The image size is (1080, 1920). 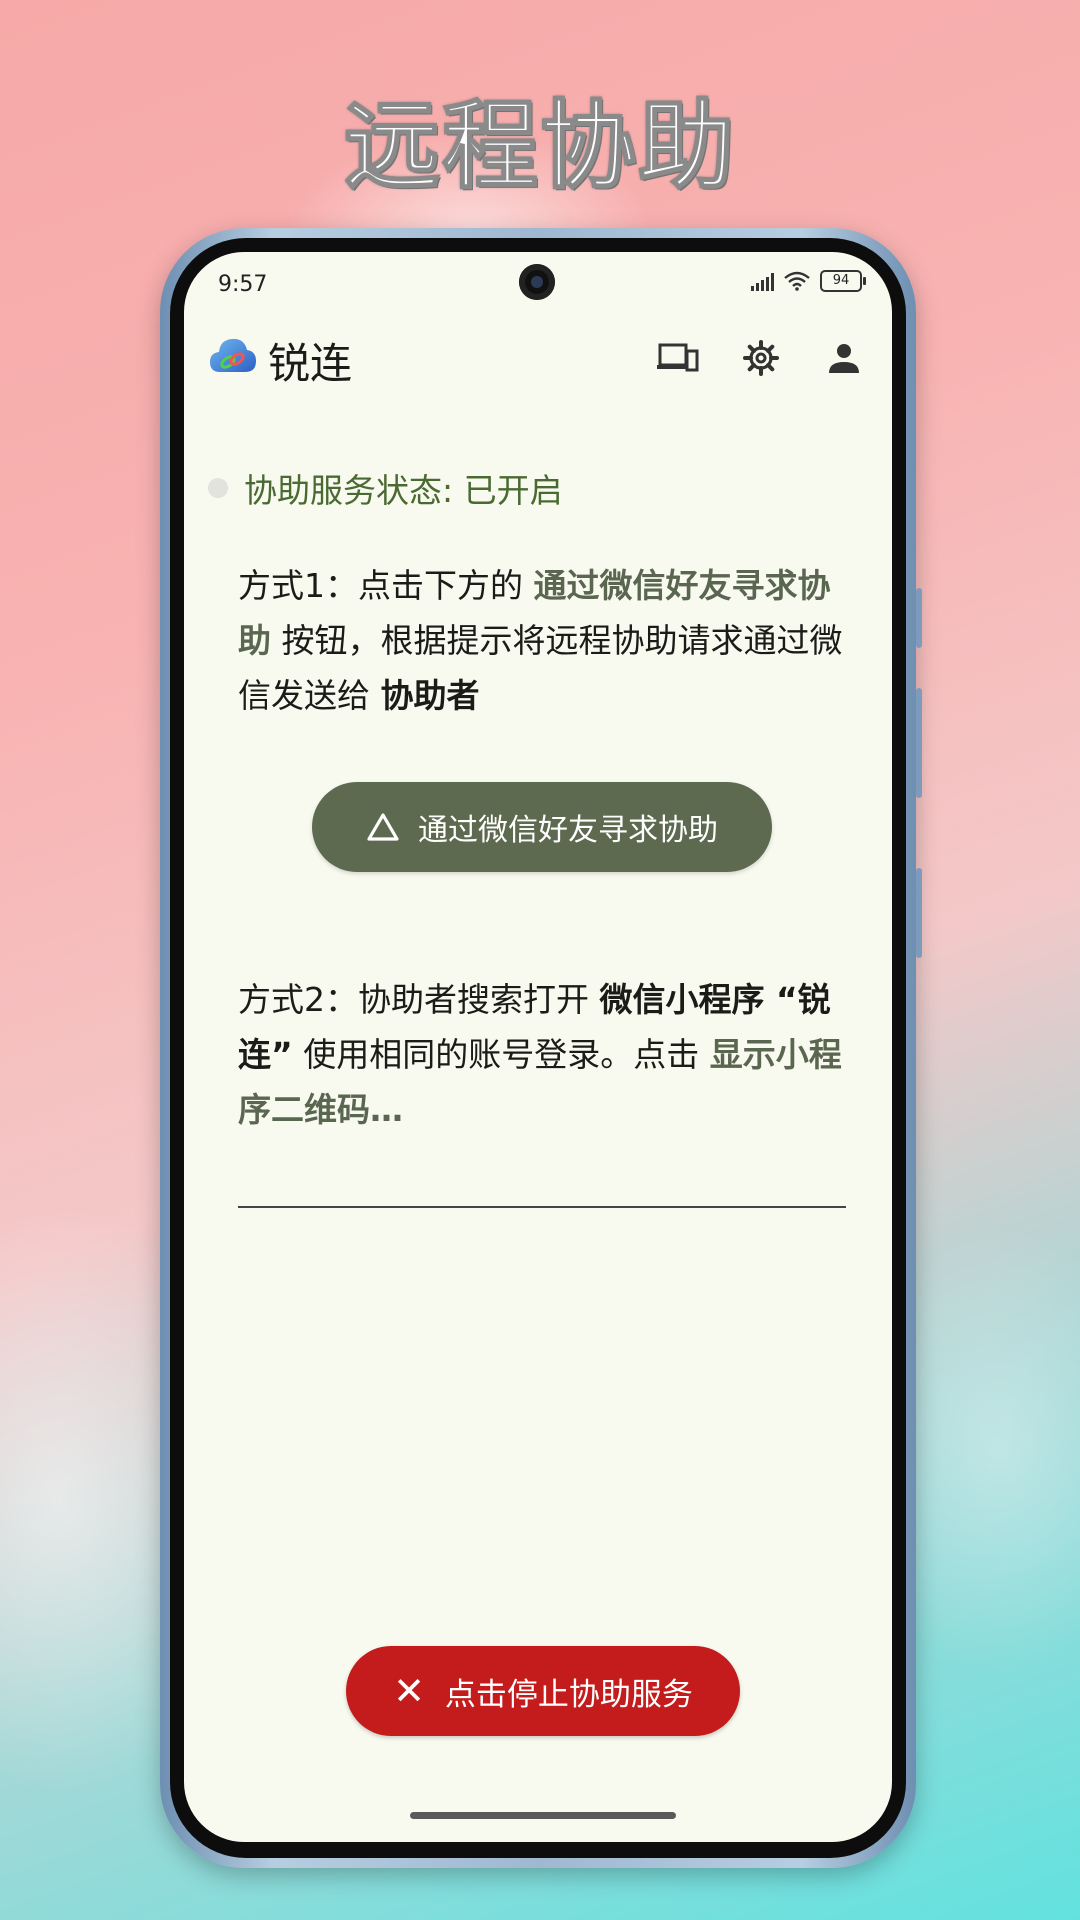 I want to click on stop-service-button: ✕ 点击停止协助服务, so click(x=543, y=1691).